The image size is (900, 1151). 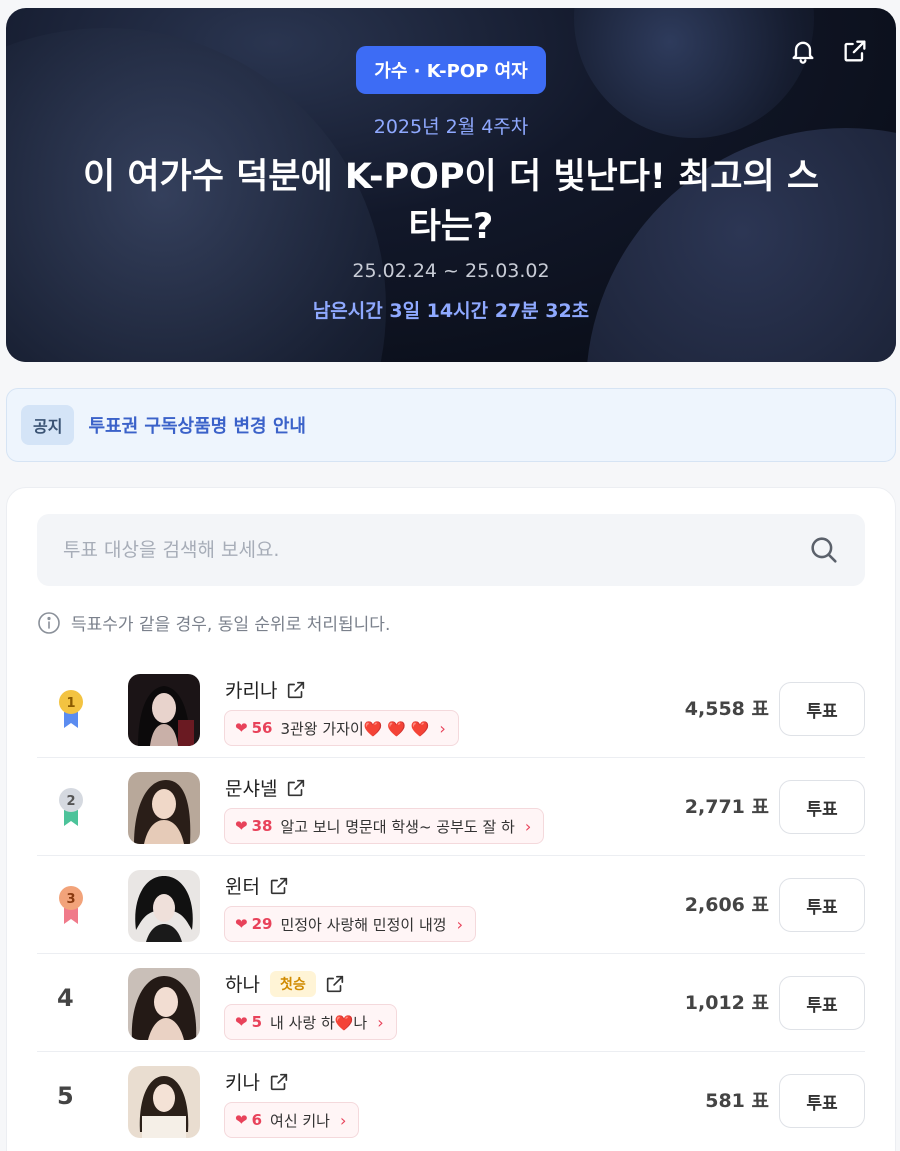 What do you see at coordinates (262, 924) in the screenshot?
I see `cheer-count: 29` at bounding box center [262, 924].